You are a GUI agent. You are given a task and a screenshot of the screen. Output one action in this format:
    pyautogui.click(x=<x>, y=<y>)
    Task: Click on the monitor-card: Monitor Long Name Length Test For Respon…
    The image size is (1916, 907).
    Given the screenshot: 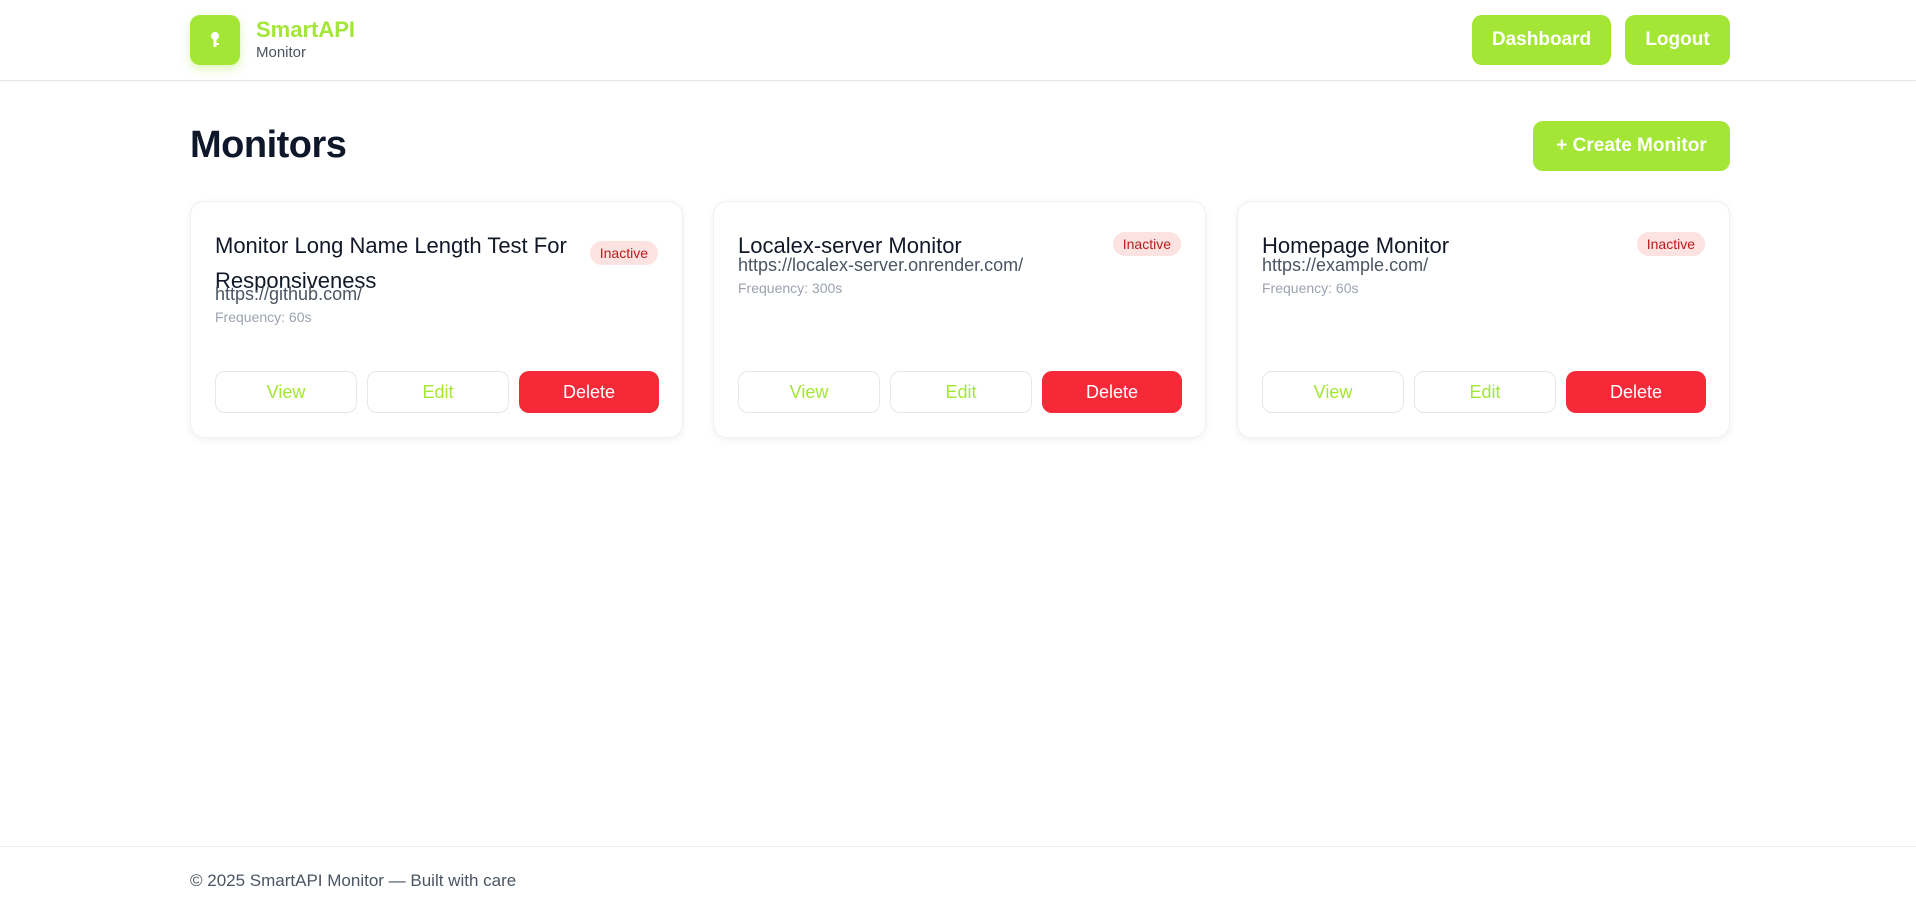 What is the action you would take?
    pyautogui.click(x=436, y=319)
    